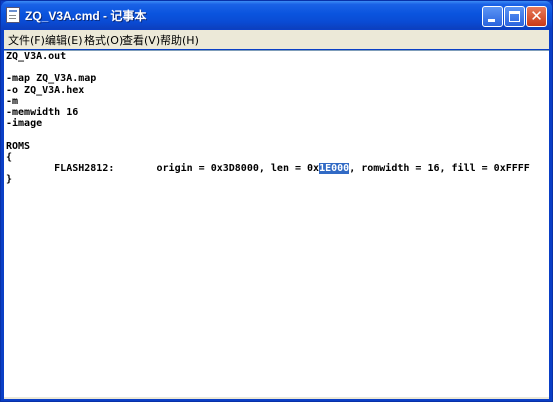 The image size is (553, 402). I want to click on text-line: {, so click(9, 157).